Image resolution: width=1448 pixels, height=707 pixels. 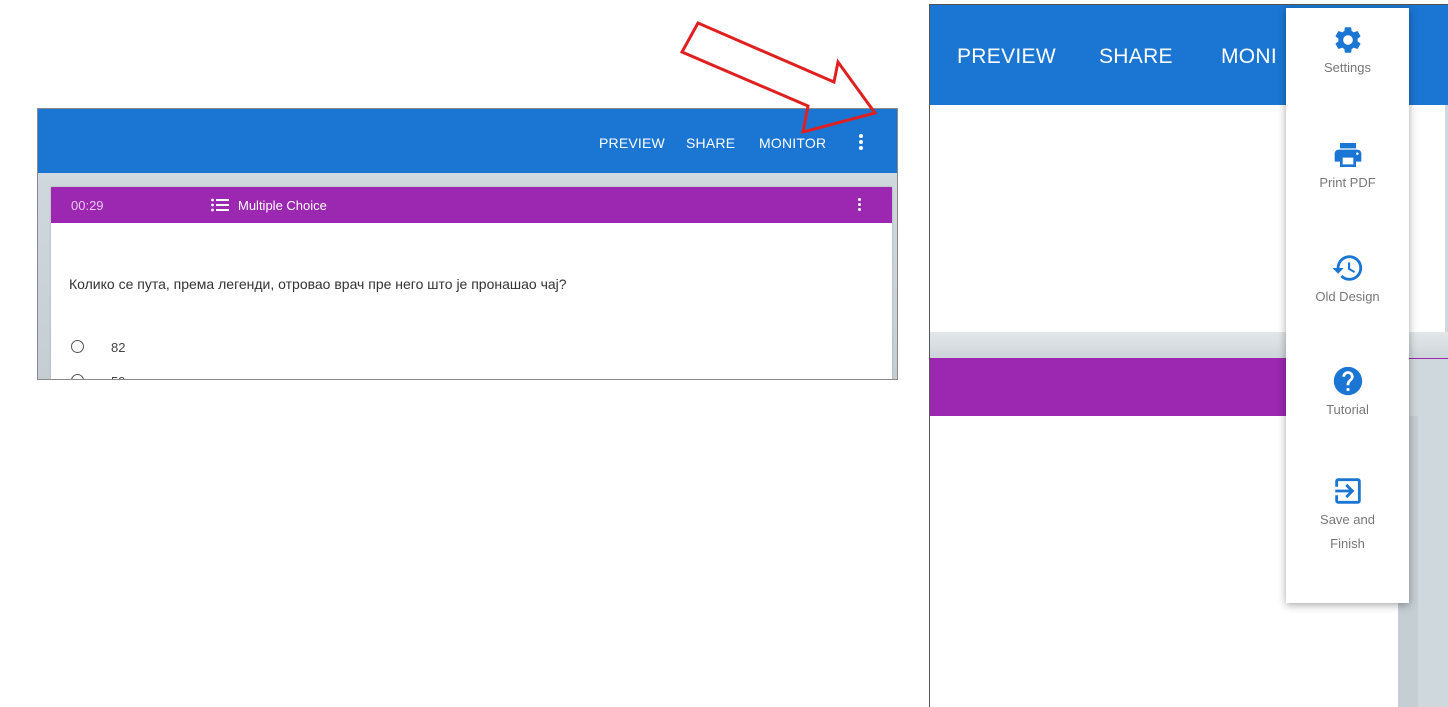 What do you see at coordinates (1347, 409) in the screenshot?
I see `menu-item-label: Tutorial` at bounding box center [1347, 409].